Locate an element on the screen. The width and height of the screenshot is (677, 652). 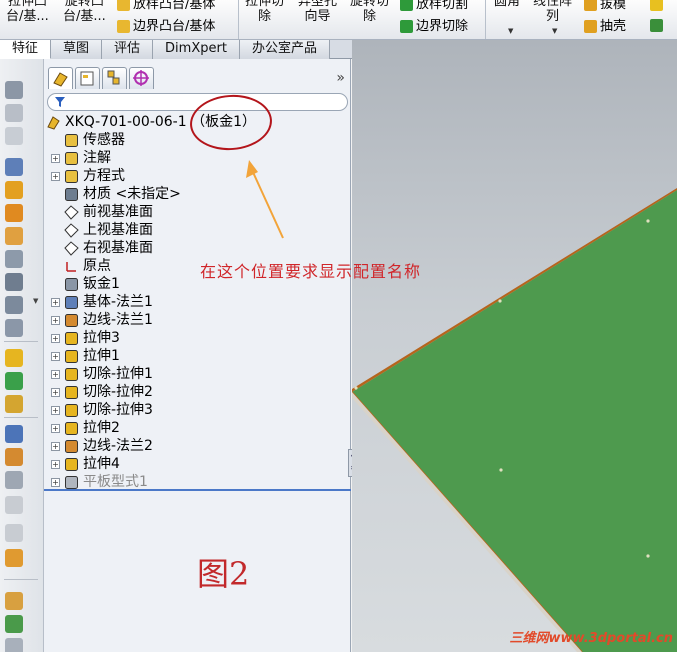
toolbar-dropdown-icon: ▼ is located at coordinates (35, 301).